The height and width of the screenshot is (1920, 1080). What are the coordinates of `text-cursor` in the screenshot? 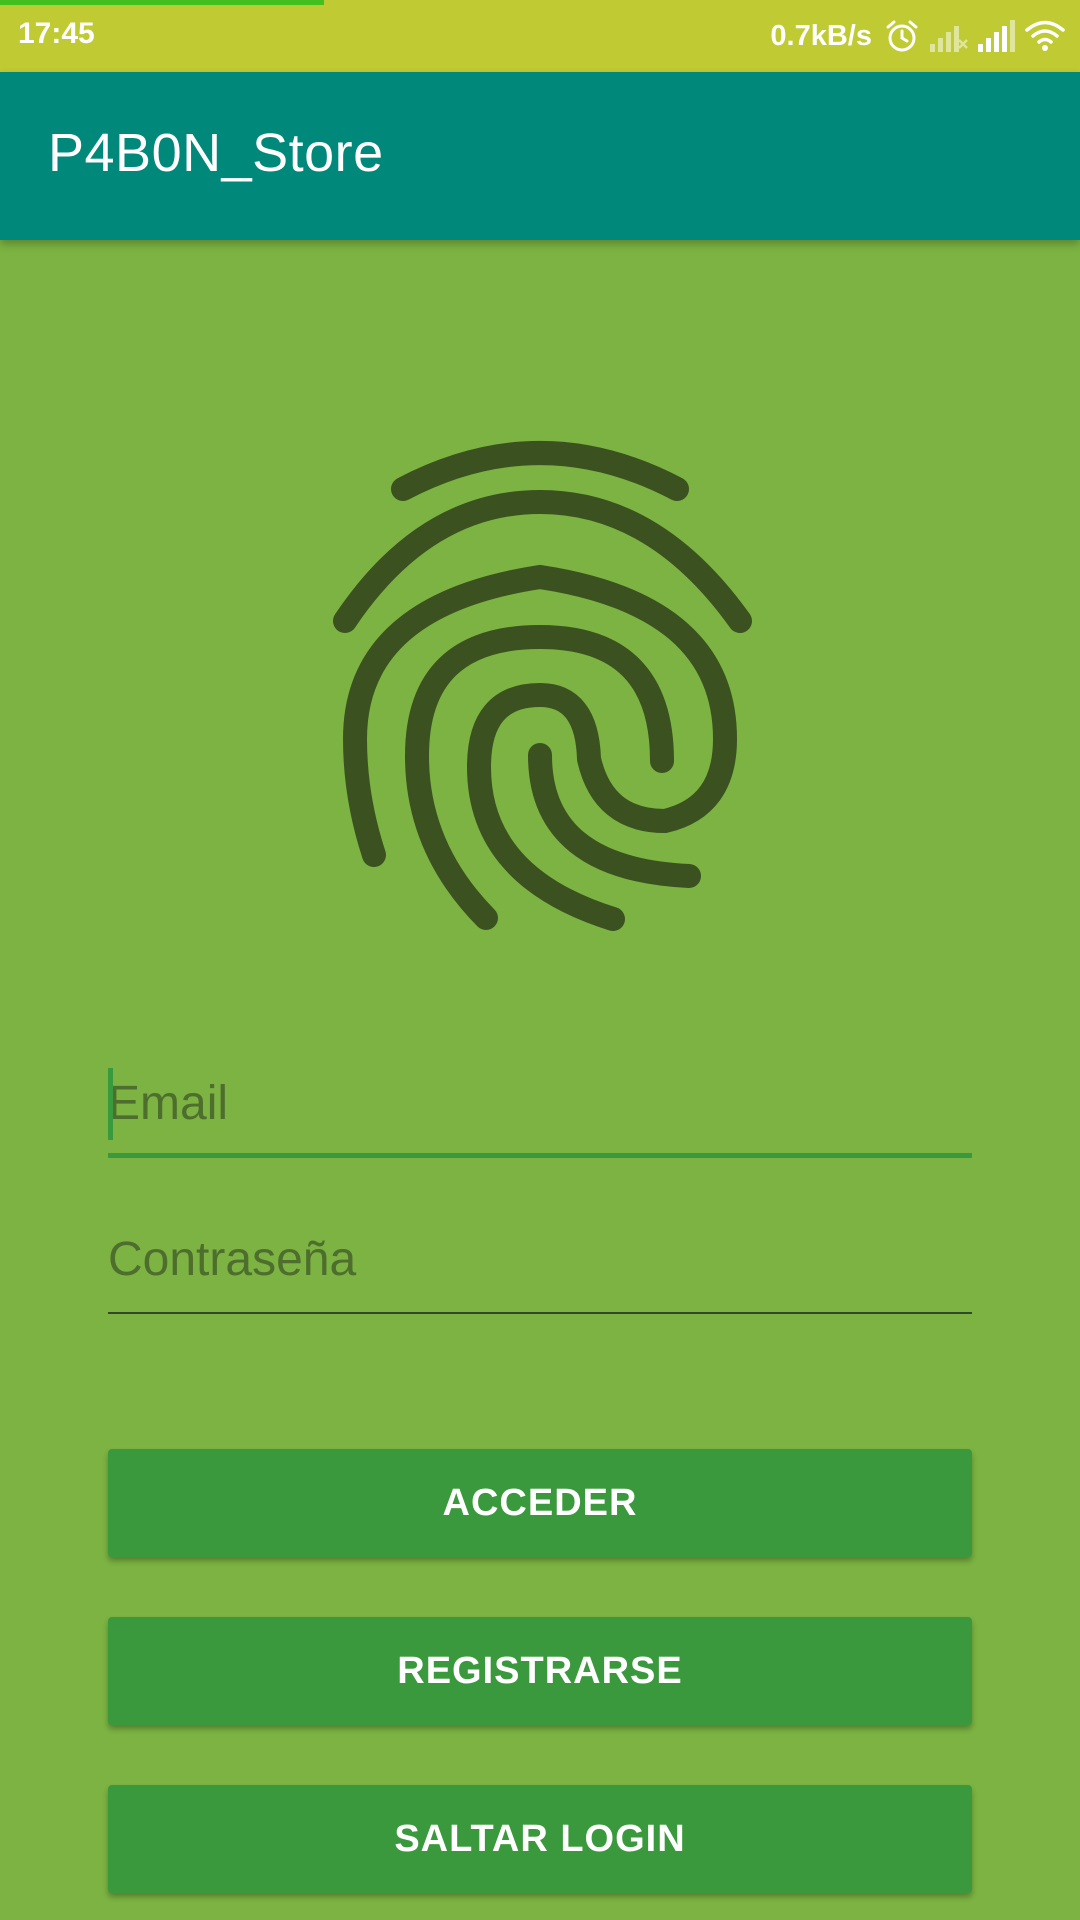 It's located at (110, 1104).